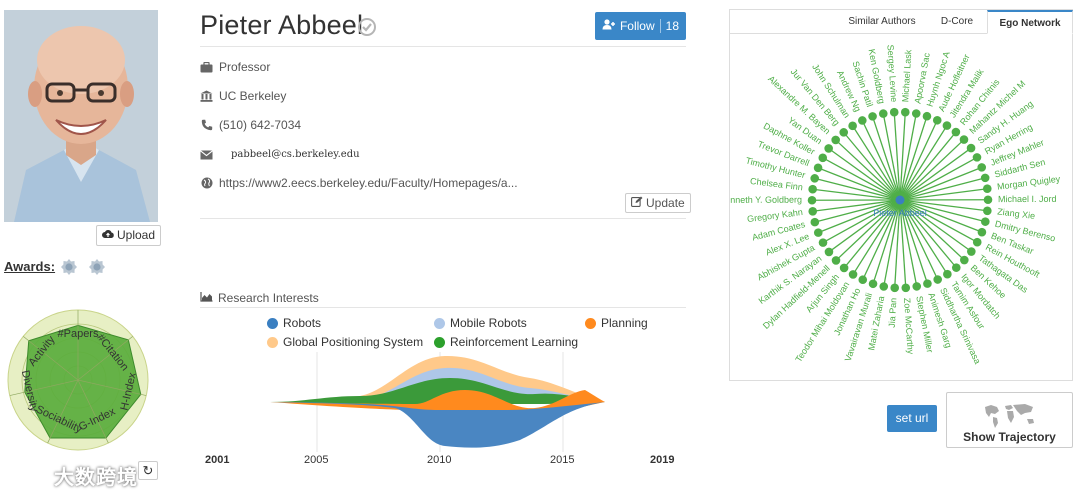 The image size is (1080, 495). What do you see at coordinates (245, 67) in the screenshot?
I see `position-text: Professor` at bounding box center [245, 67].